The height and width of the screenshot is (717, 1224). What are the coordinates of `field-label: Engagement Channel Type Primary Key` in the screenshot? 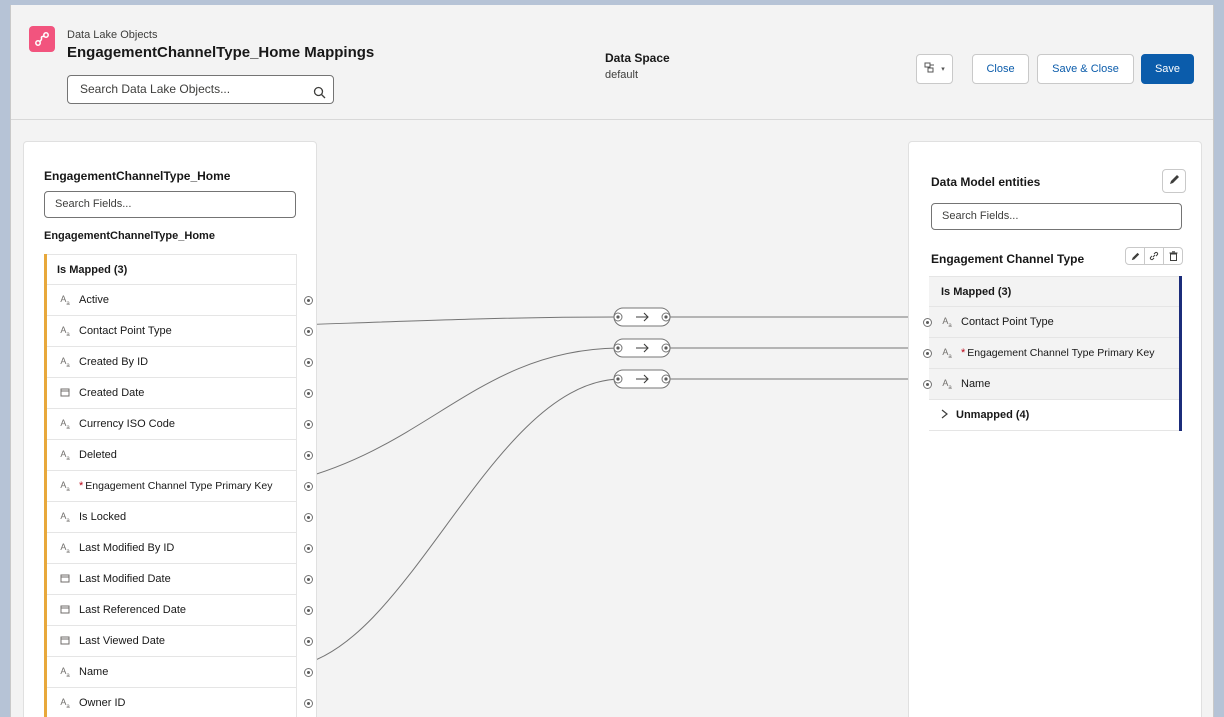 It's located at (179, 486).